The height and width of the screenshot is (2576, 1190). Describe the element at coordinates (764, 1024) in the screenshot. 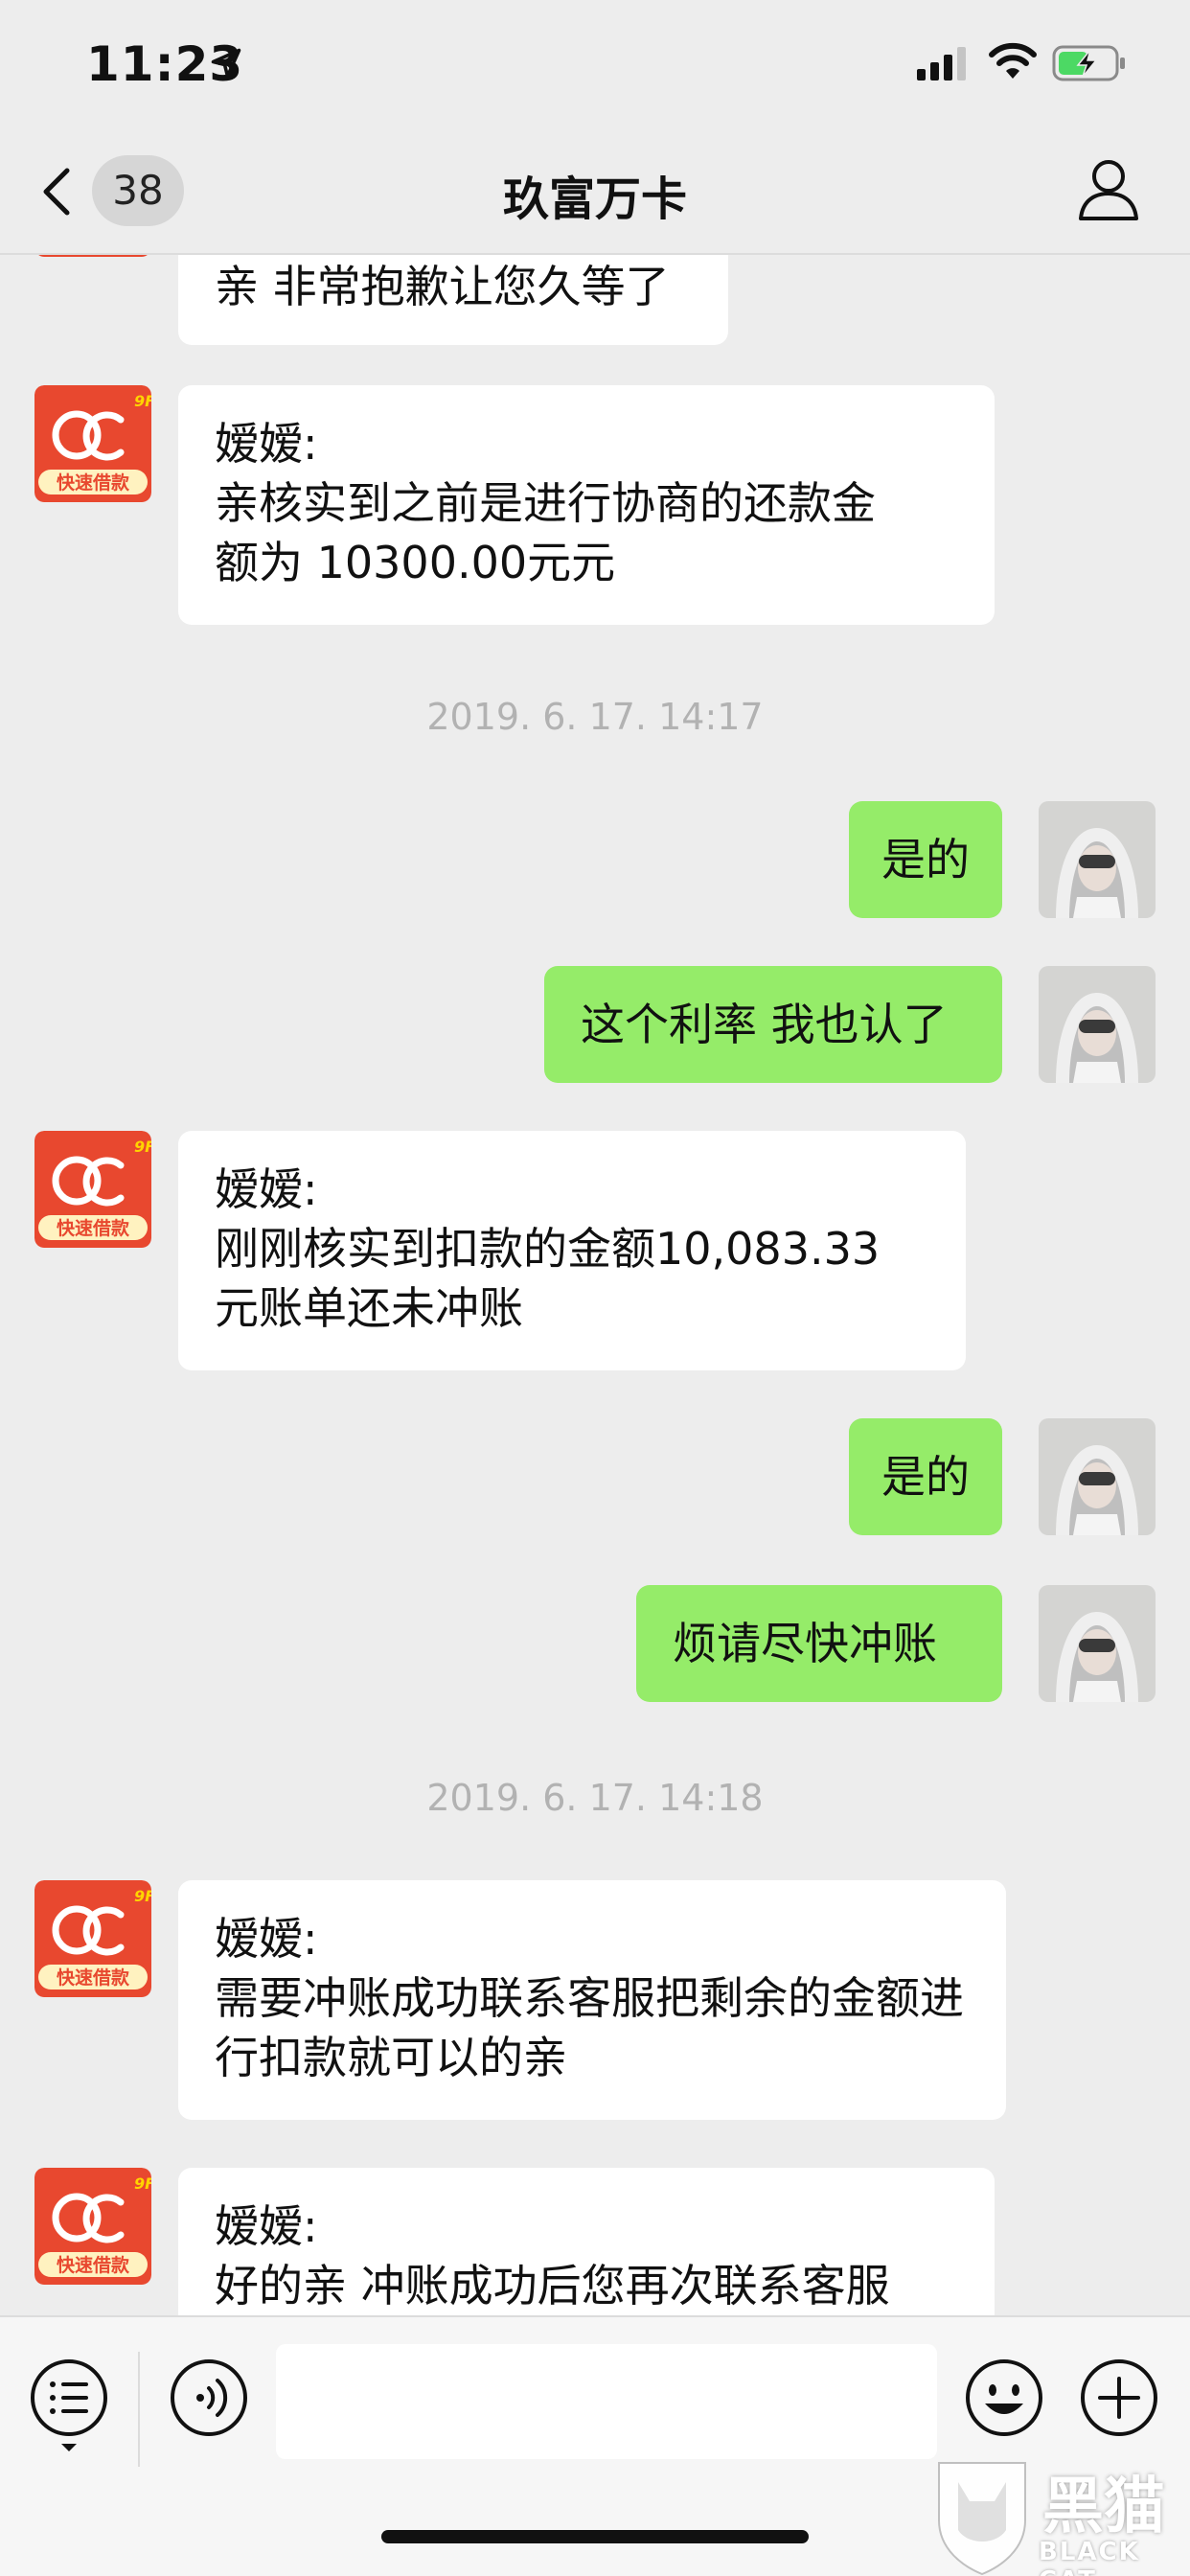

I see `message-text: 这个利率 我也认了` at that location.